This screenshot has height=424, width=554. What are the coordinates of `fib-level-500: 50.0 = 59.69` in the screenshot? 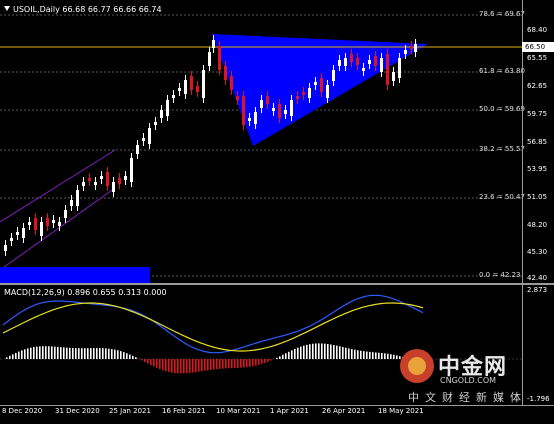 It's located at (502, 109).